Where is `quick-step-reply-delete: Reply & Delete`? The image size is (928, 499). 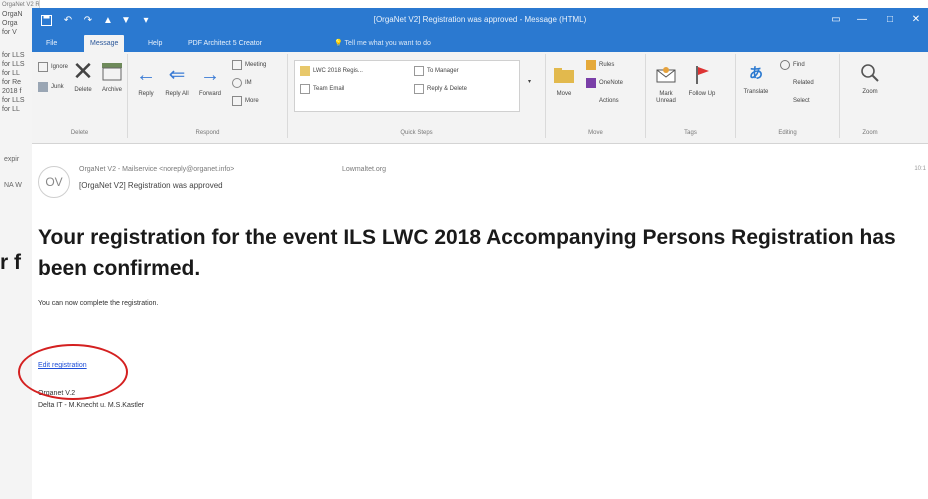
quick-step-reply-delete: Reply & Delete is located at coordinates (440, 89).